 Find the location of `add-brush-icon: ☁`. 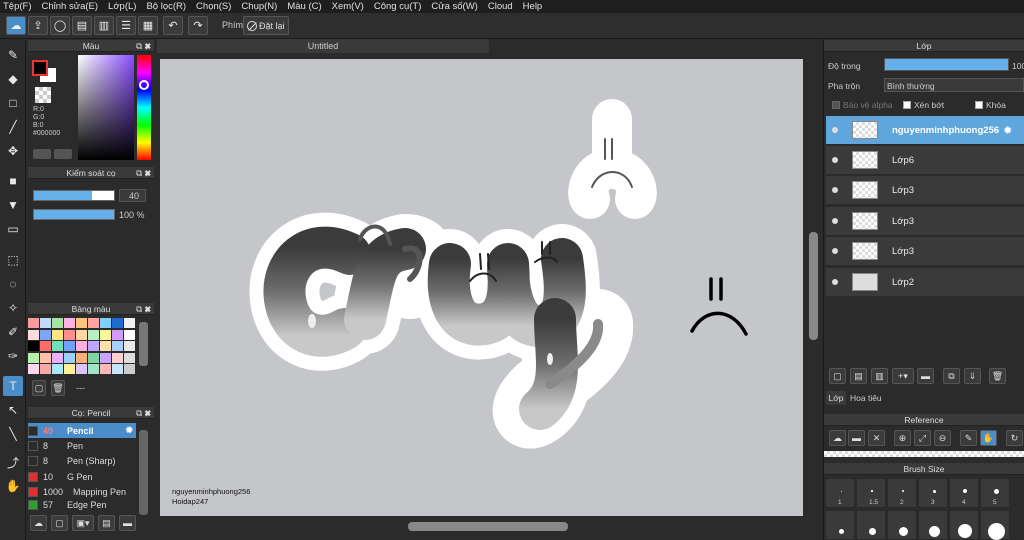

add-brush-icon: ☁ is located at coordinates (38, 523).